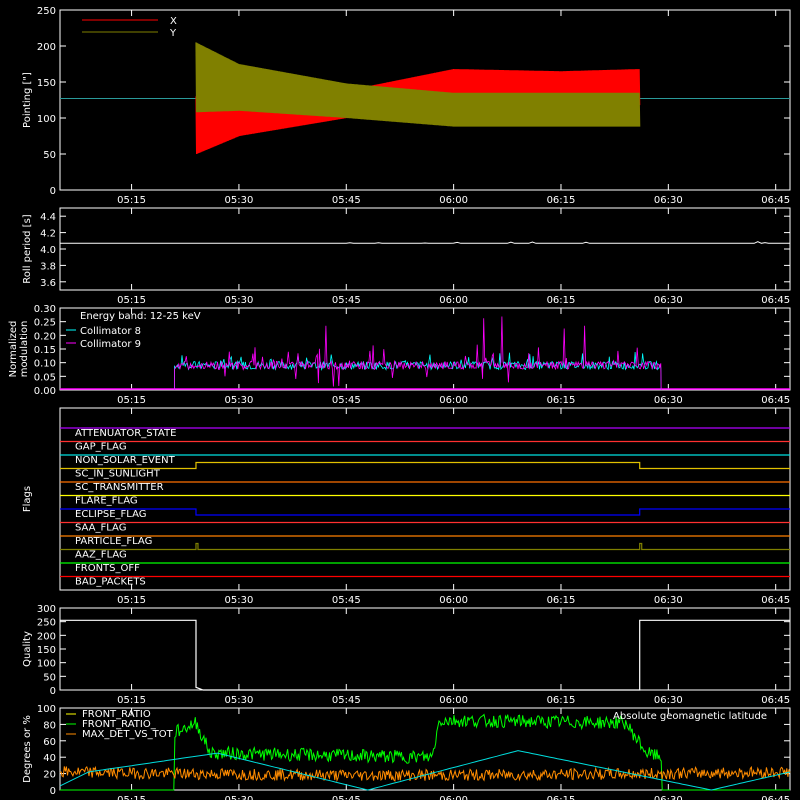  What do you see at coordinates (690, 716) in the screenshot?
I see `geomagnetic-latitude-annotation: Absolute geomagnetic latitude` at bounding box center [690, 716].